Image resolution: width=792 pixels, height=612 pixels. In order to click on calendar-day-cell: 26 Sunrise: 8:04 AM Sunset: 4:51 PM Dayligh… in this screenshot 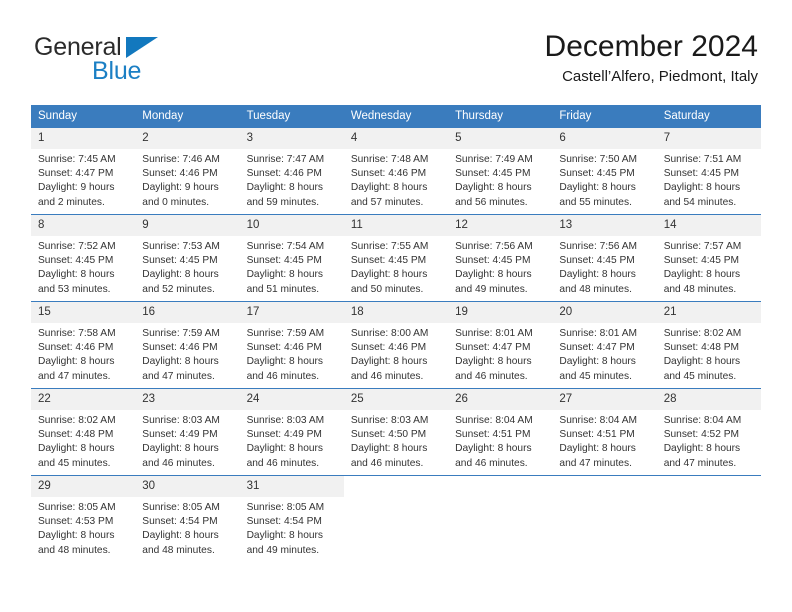, I will do `click(500, 432)`.